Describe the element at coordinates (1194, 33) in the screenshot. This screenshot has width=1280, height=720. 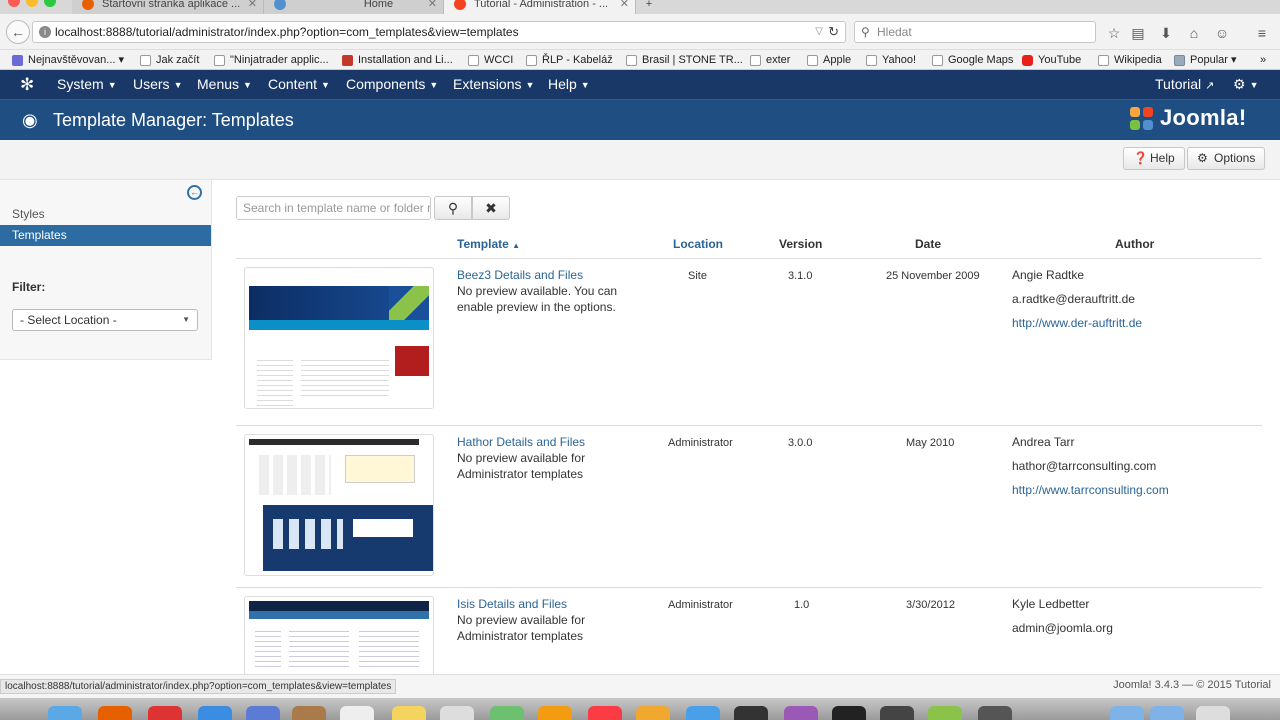
I see `home-icon: ⌂` at that location.